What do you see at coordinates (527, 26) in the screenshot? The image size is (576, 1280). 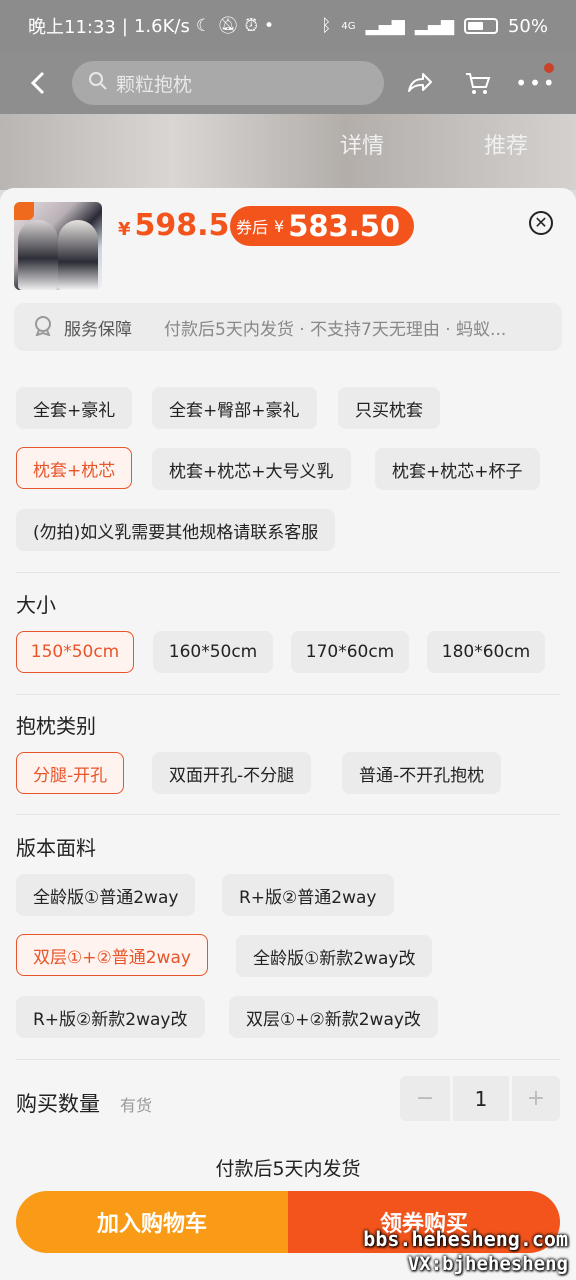 I see `battery-level: 50%` at bounding box center [527, 26].